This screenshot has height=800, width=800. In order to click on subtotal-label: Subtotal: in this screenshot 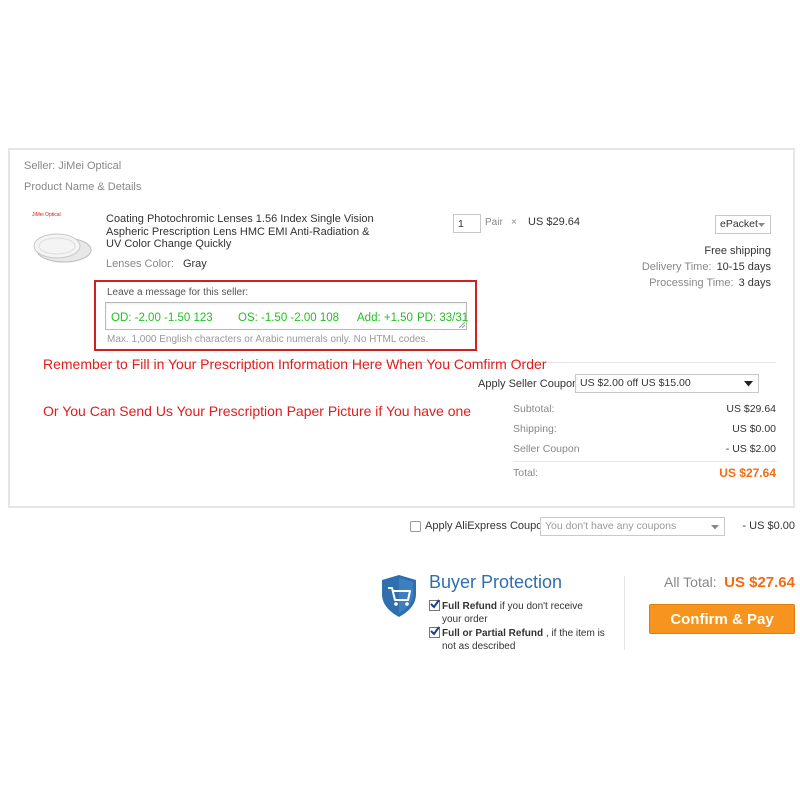, I will do `click(534, 409)`.